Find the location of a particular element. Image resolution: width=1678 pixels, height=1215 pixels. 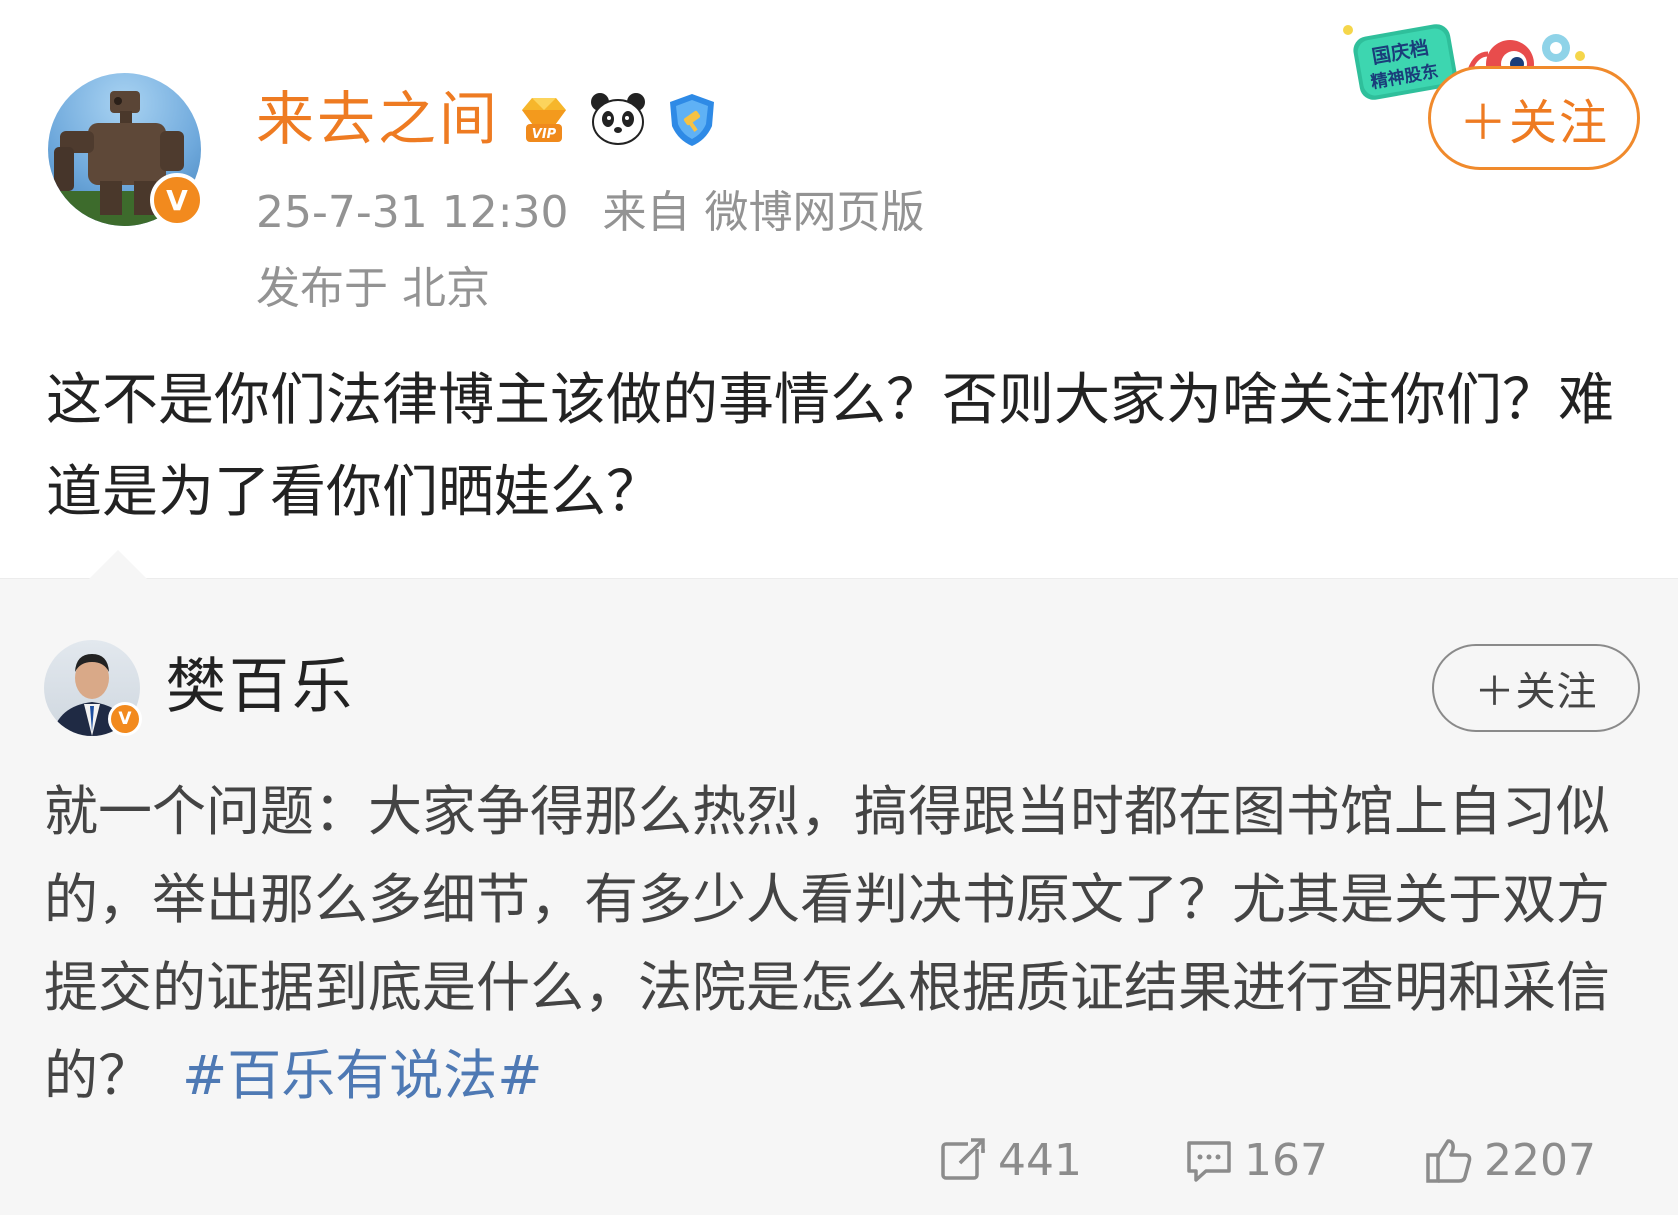

post-meta: 25-7-31 12:30 来自 微博网页版 is located at coordinates (590, 213).